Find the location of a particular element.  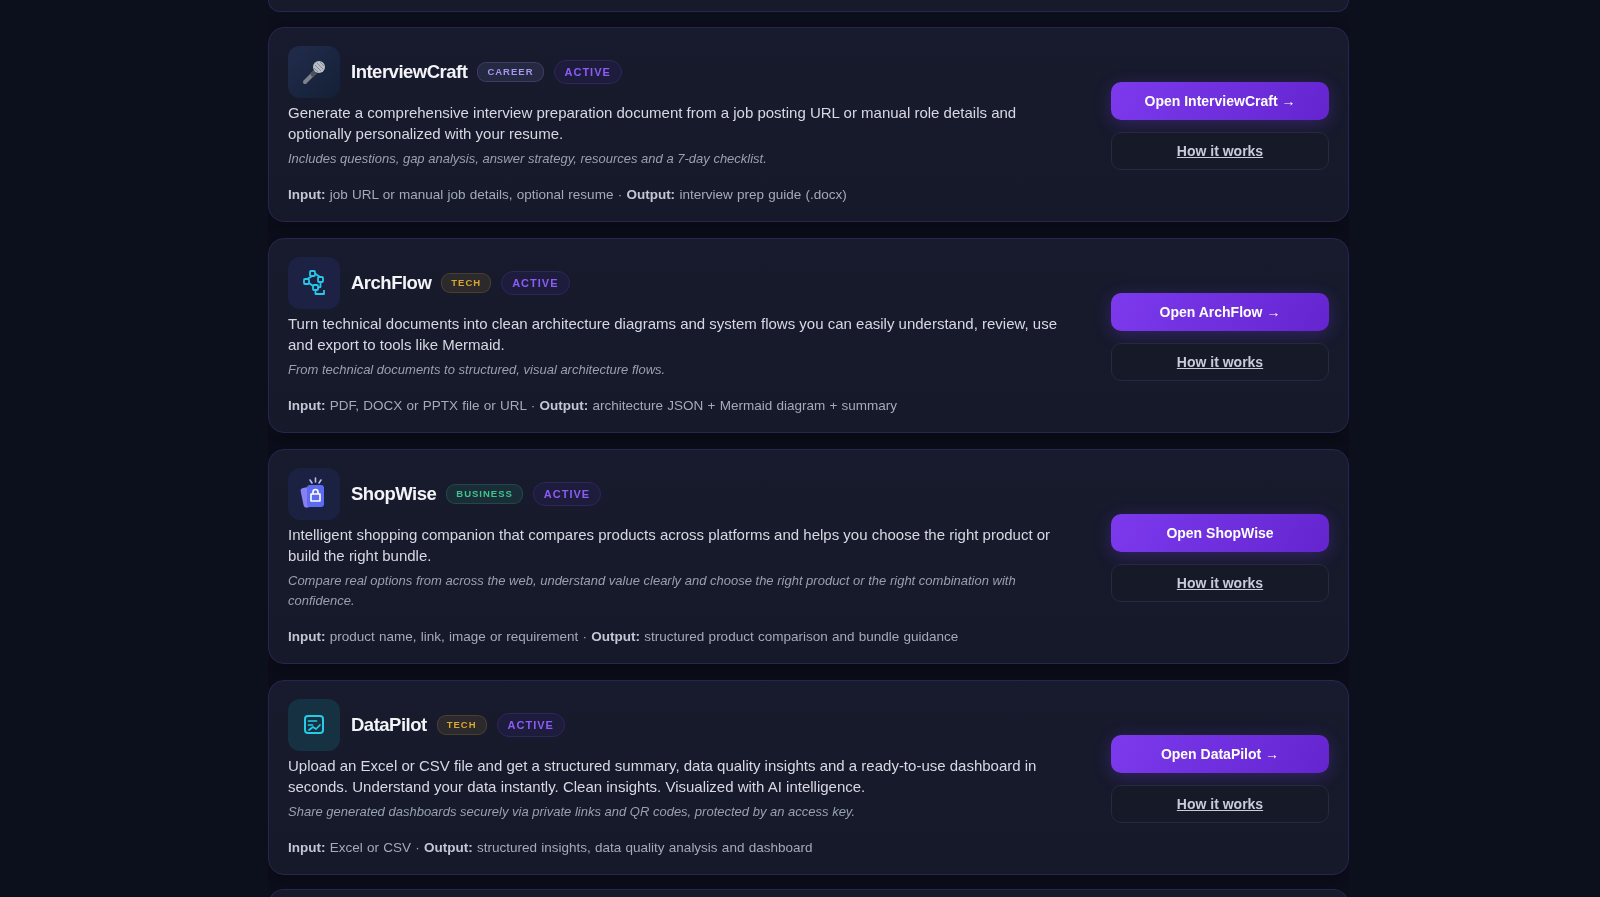

category-tag: BUSINESS is located at coordinates (484, 494).